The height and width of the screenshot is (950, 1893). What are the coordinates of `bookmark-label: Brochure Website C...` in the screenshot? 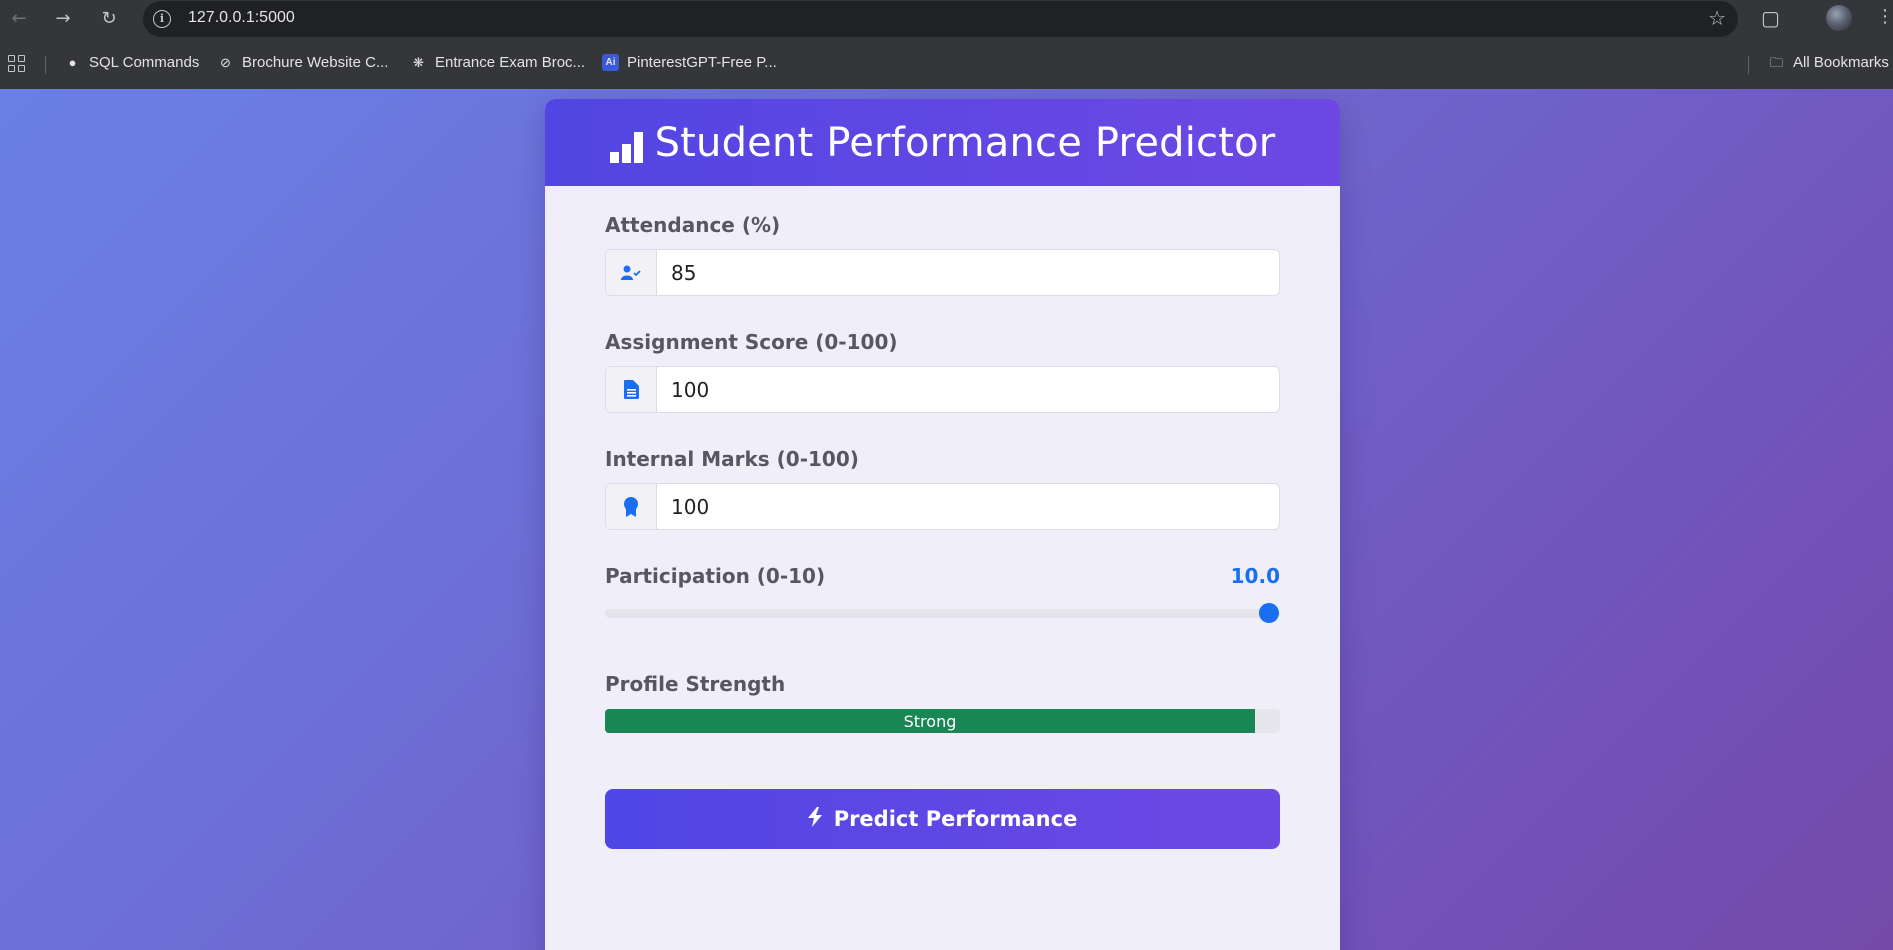 It's located at (315, 62).